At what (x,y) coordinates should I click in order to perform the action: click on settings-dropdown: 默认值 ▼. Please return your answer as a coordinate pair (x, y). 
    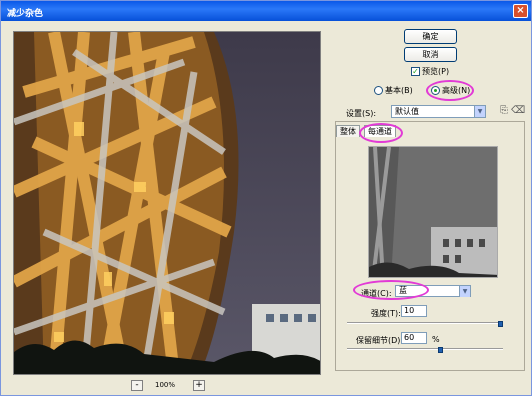
    Looking at the image, I should click on (438, 111).